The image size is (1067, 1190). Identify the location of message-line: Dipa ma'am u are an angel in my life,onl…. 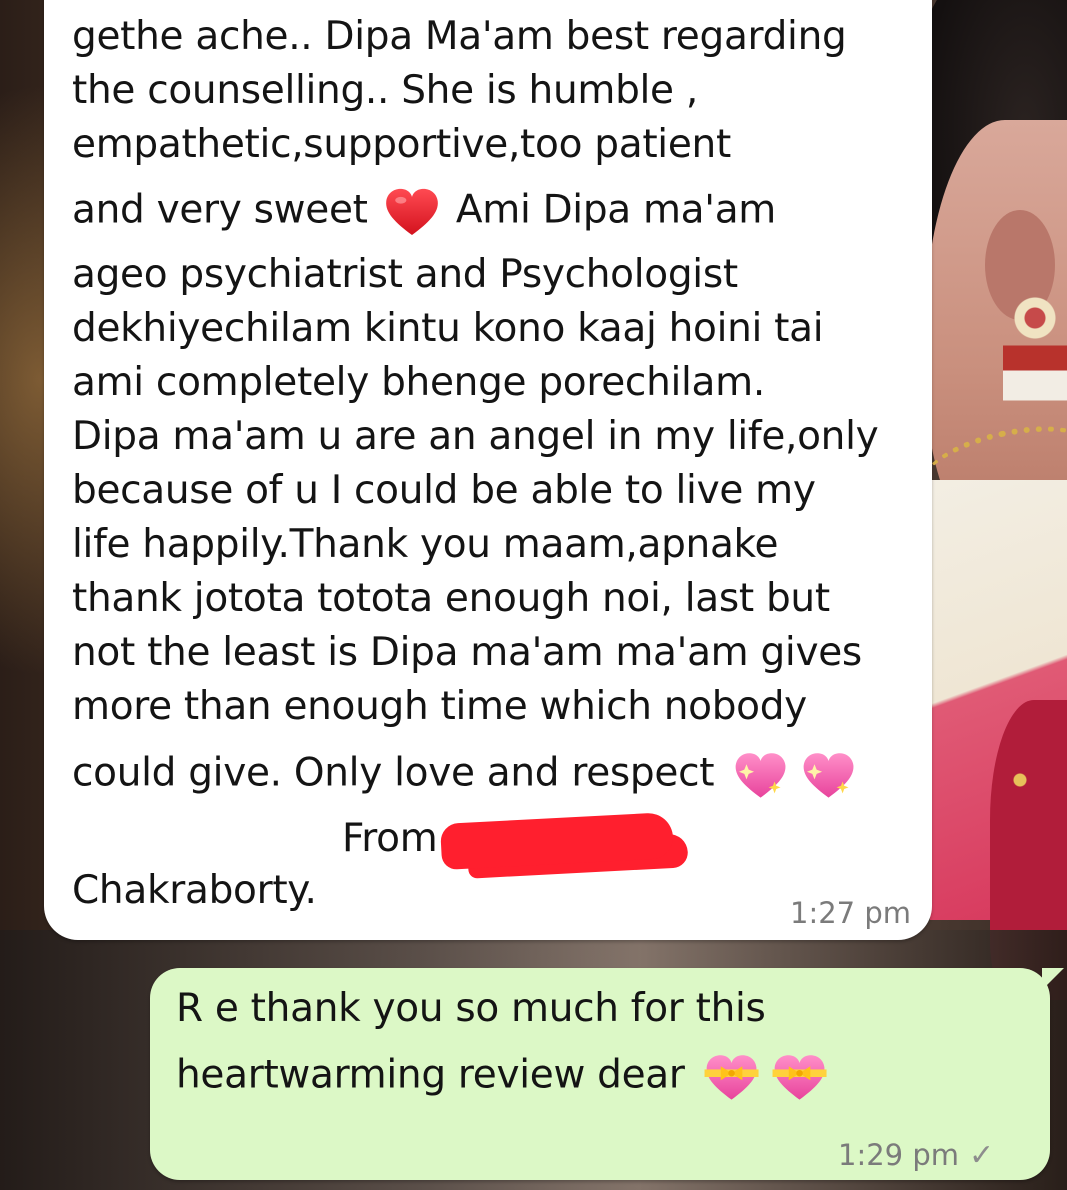
(475, 436).